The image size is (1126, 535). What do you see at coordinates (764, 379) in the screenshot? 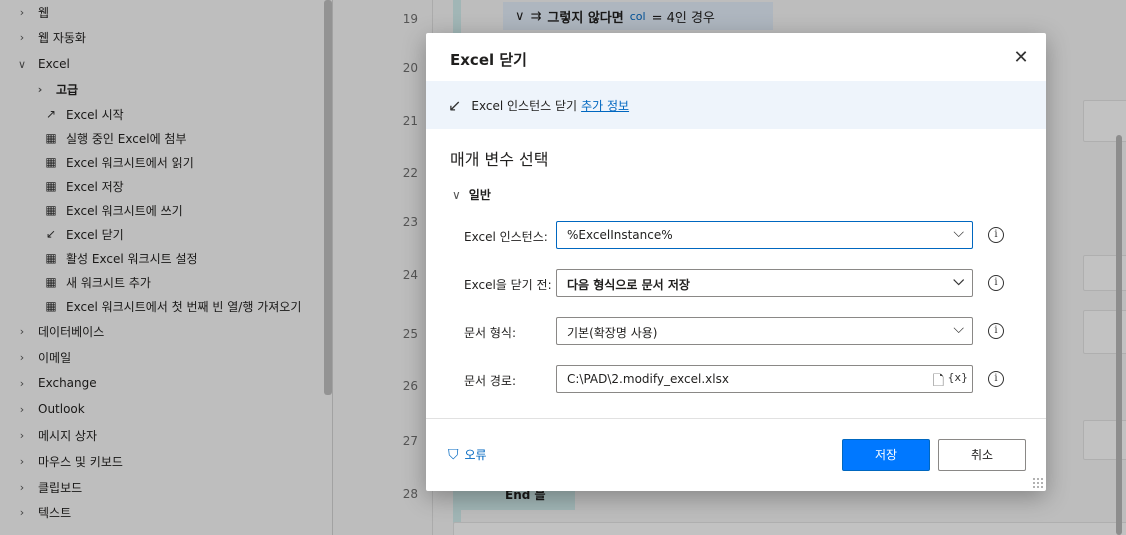
I see `document-path-input: C:\PAD\2.modify_excel.xlsx 🗋 {x}` at bounding box center [764, 379].